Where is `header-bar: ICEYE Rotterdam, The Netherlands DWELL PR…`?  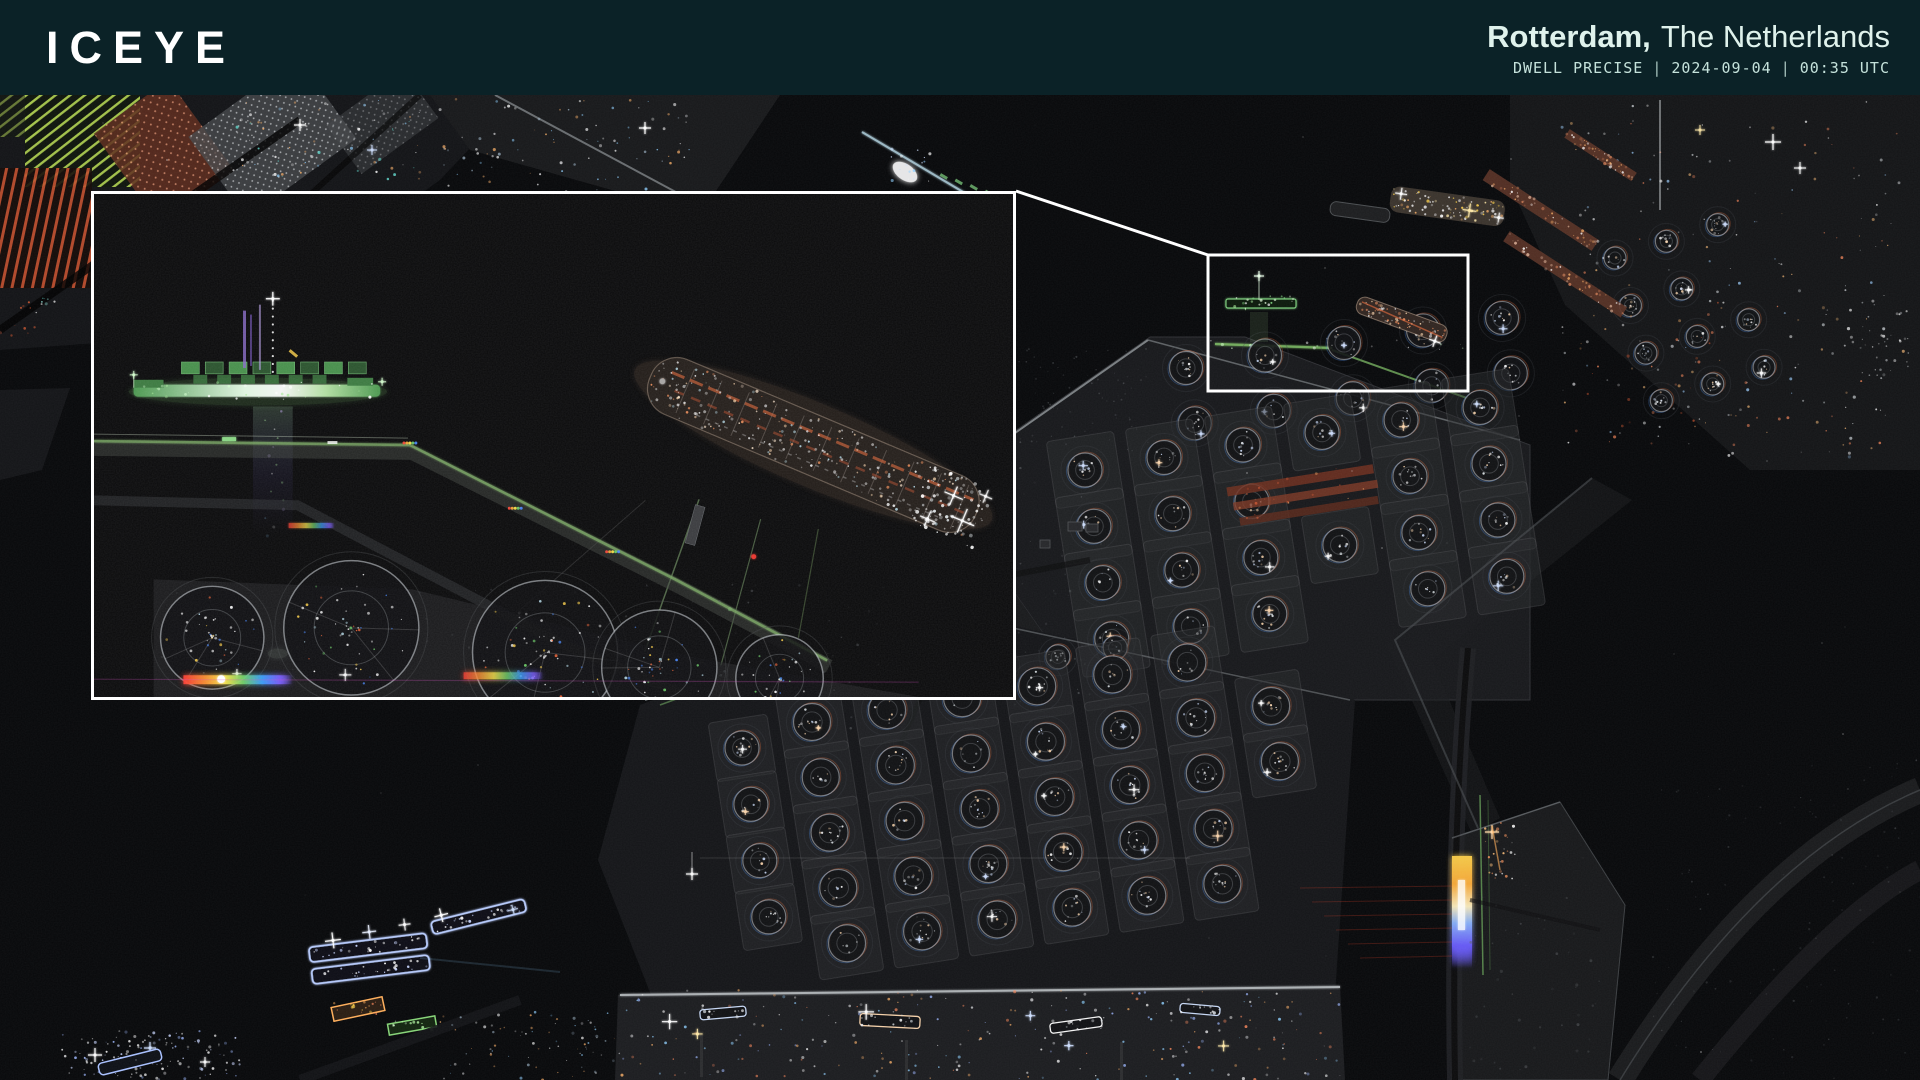 header-bar: ICEYE Rotterdam, The Netherlands DWELL PR… is located at coordinates (960, 47).